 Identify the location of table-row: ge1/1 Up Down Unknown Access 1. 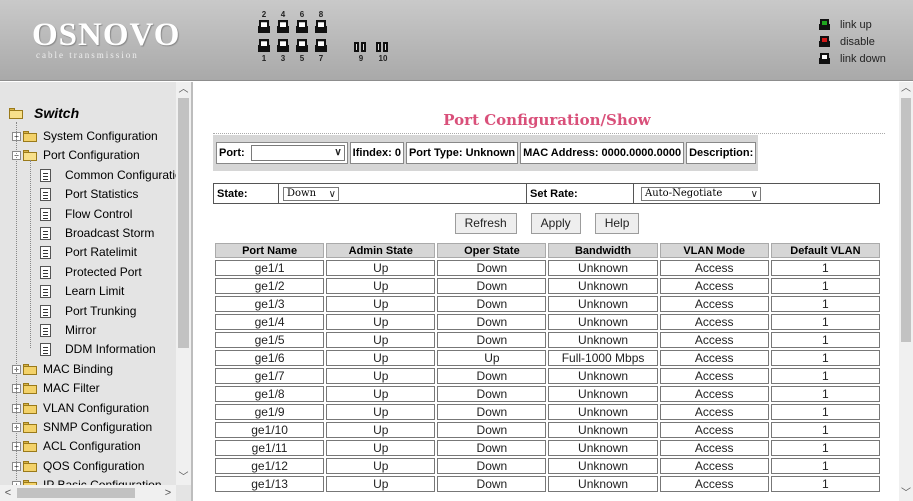
(547, 268).